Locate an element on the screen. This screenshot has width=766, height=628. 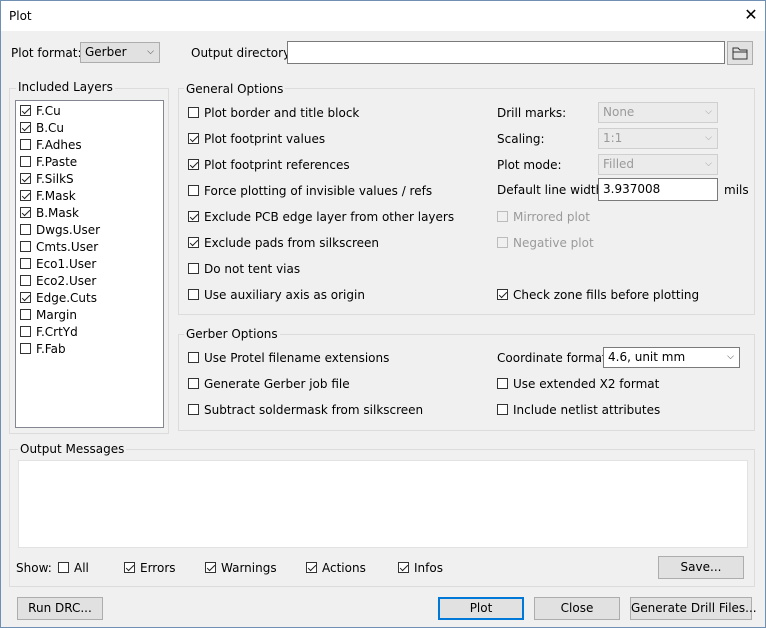
plot-mode-select: Filled ⌵ is located at coordinates (658, 164).